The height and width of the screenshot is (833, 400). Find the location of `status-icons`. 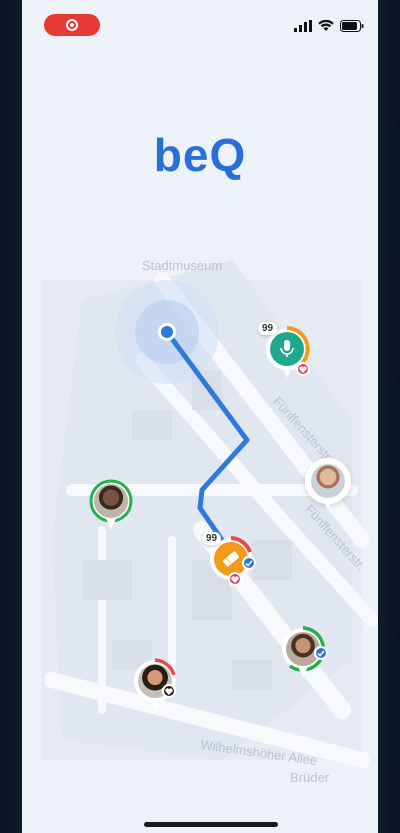

status-icons is located at coordinates (329, 26).